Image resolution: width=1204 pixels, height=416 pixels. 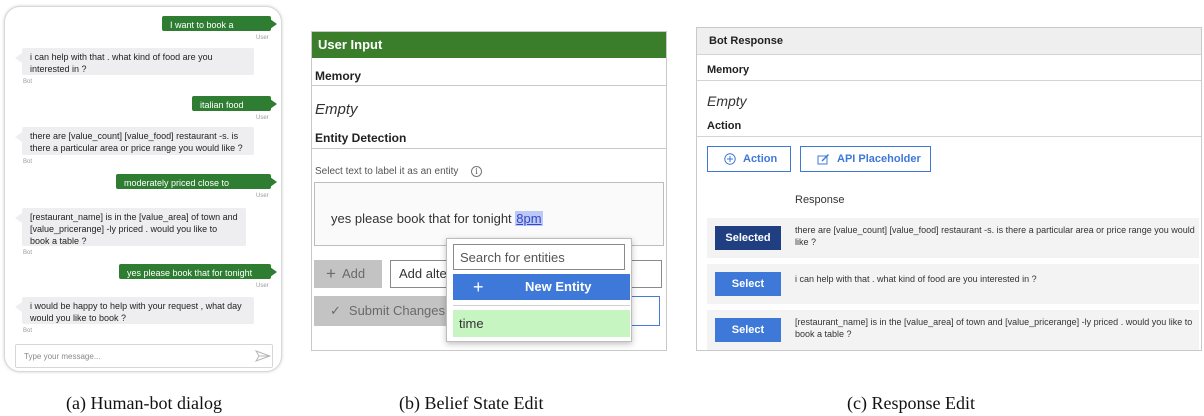 What do you see at coordinates (335, 310) in the screenshot?
I see `check-icon: ✓` at bounding box center [335, 310].